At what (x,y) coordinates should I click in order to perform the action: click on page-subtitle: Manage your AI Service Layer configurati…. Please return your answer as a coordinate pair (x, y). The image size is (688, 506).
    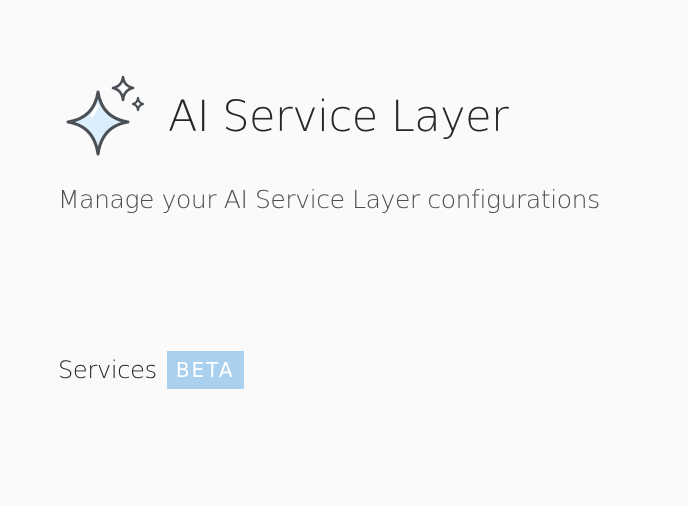
    Looking at the image, I should click on (329, 199).